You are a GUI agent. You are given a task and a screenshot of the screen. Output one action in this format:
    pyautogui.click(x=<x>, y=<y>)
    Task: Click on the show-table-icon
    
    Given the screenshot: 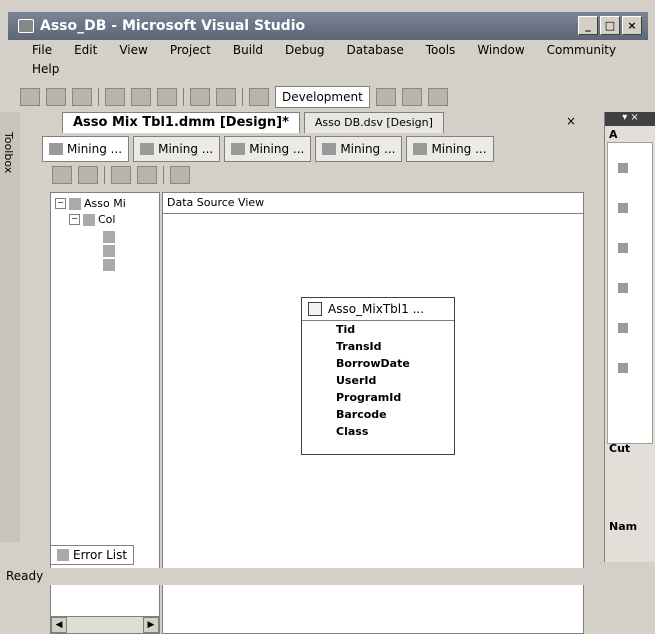 What is the action you would take?
    pyautogui.click(x=121, y=175)
    